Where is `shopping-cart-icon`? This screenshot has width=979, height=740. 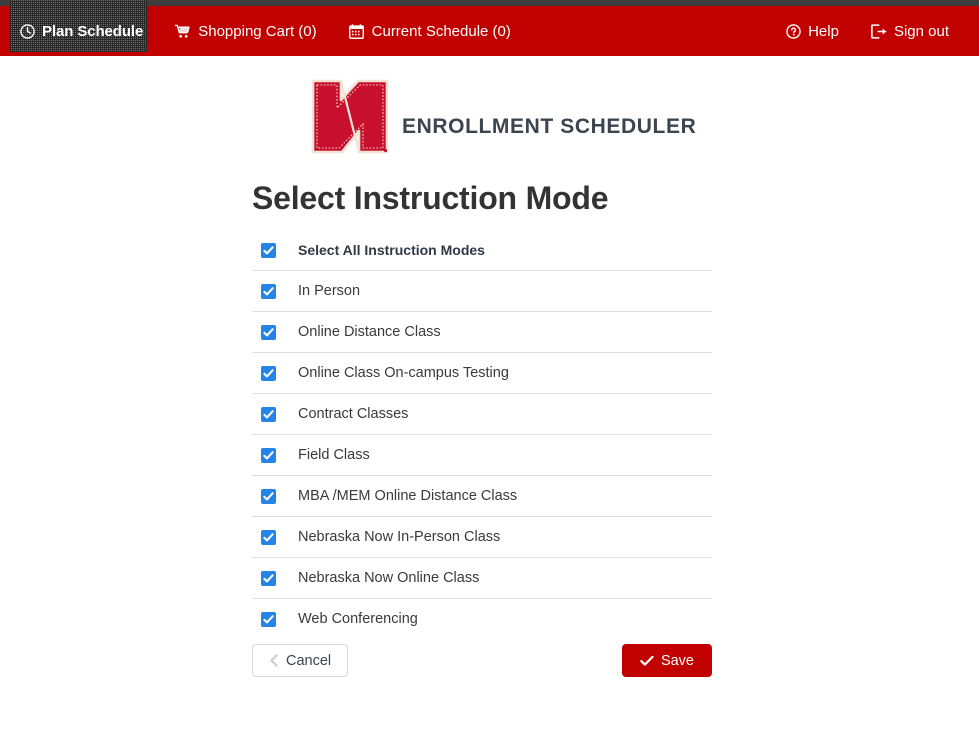 shopping-cart-icon is located at coordinates (183, 31).